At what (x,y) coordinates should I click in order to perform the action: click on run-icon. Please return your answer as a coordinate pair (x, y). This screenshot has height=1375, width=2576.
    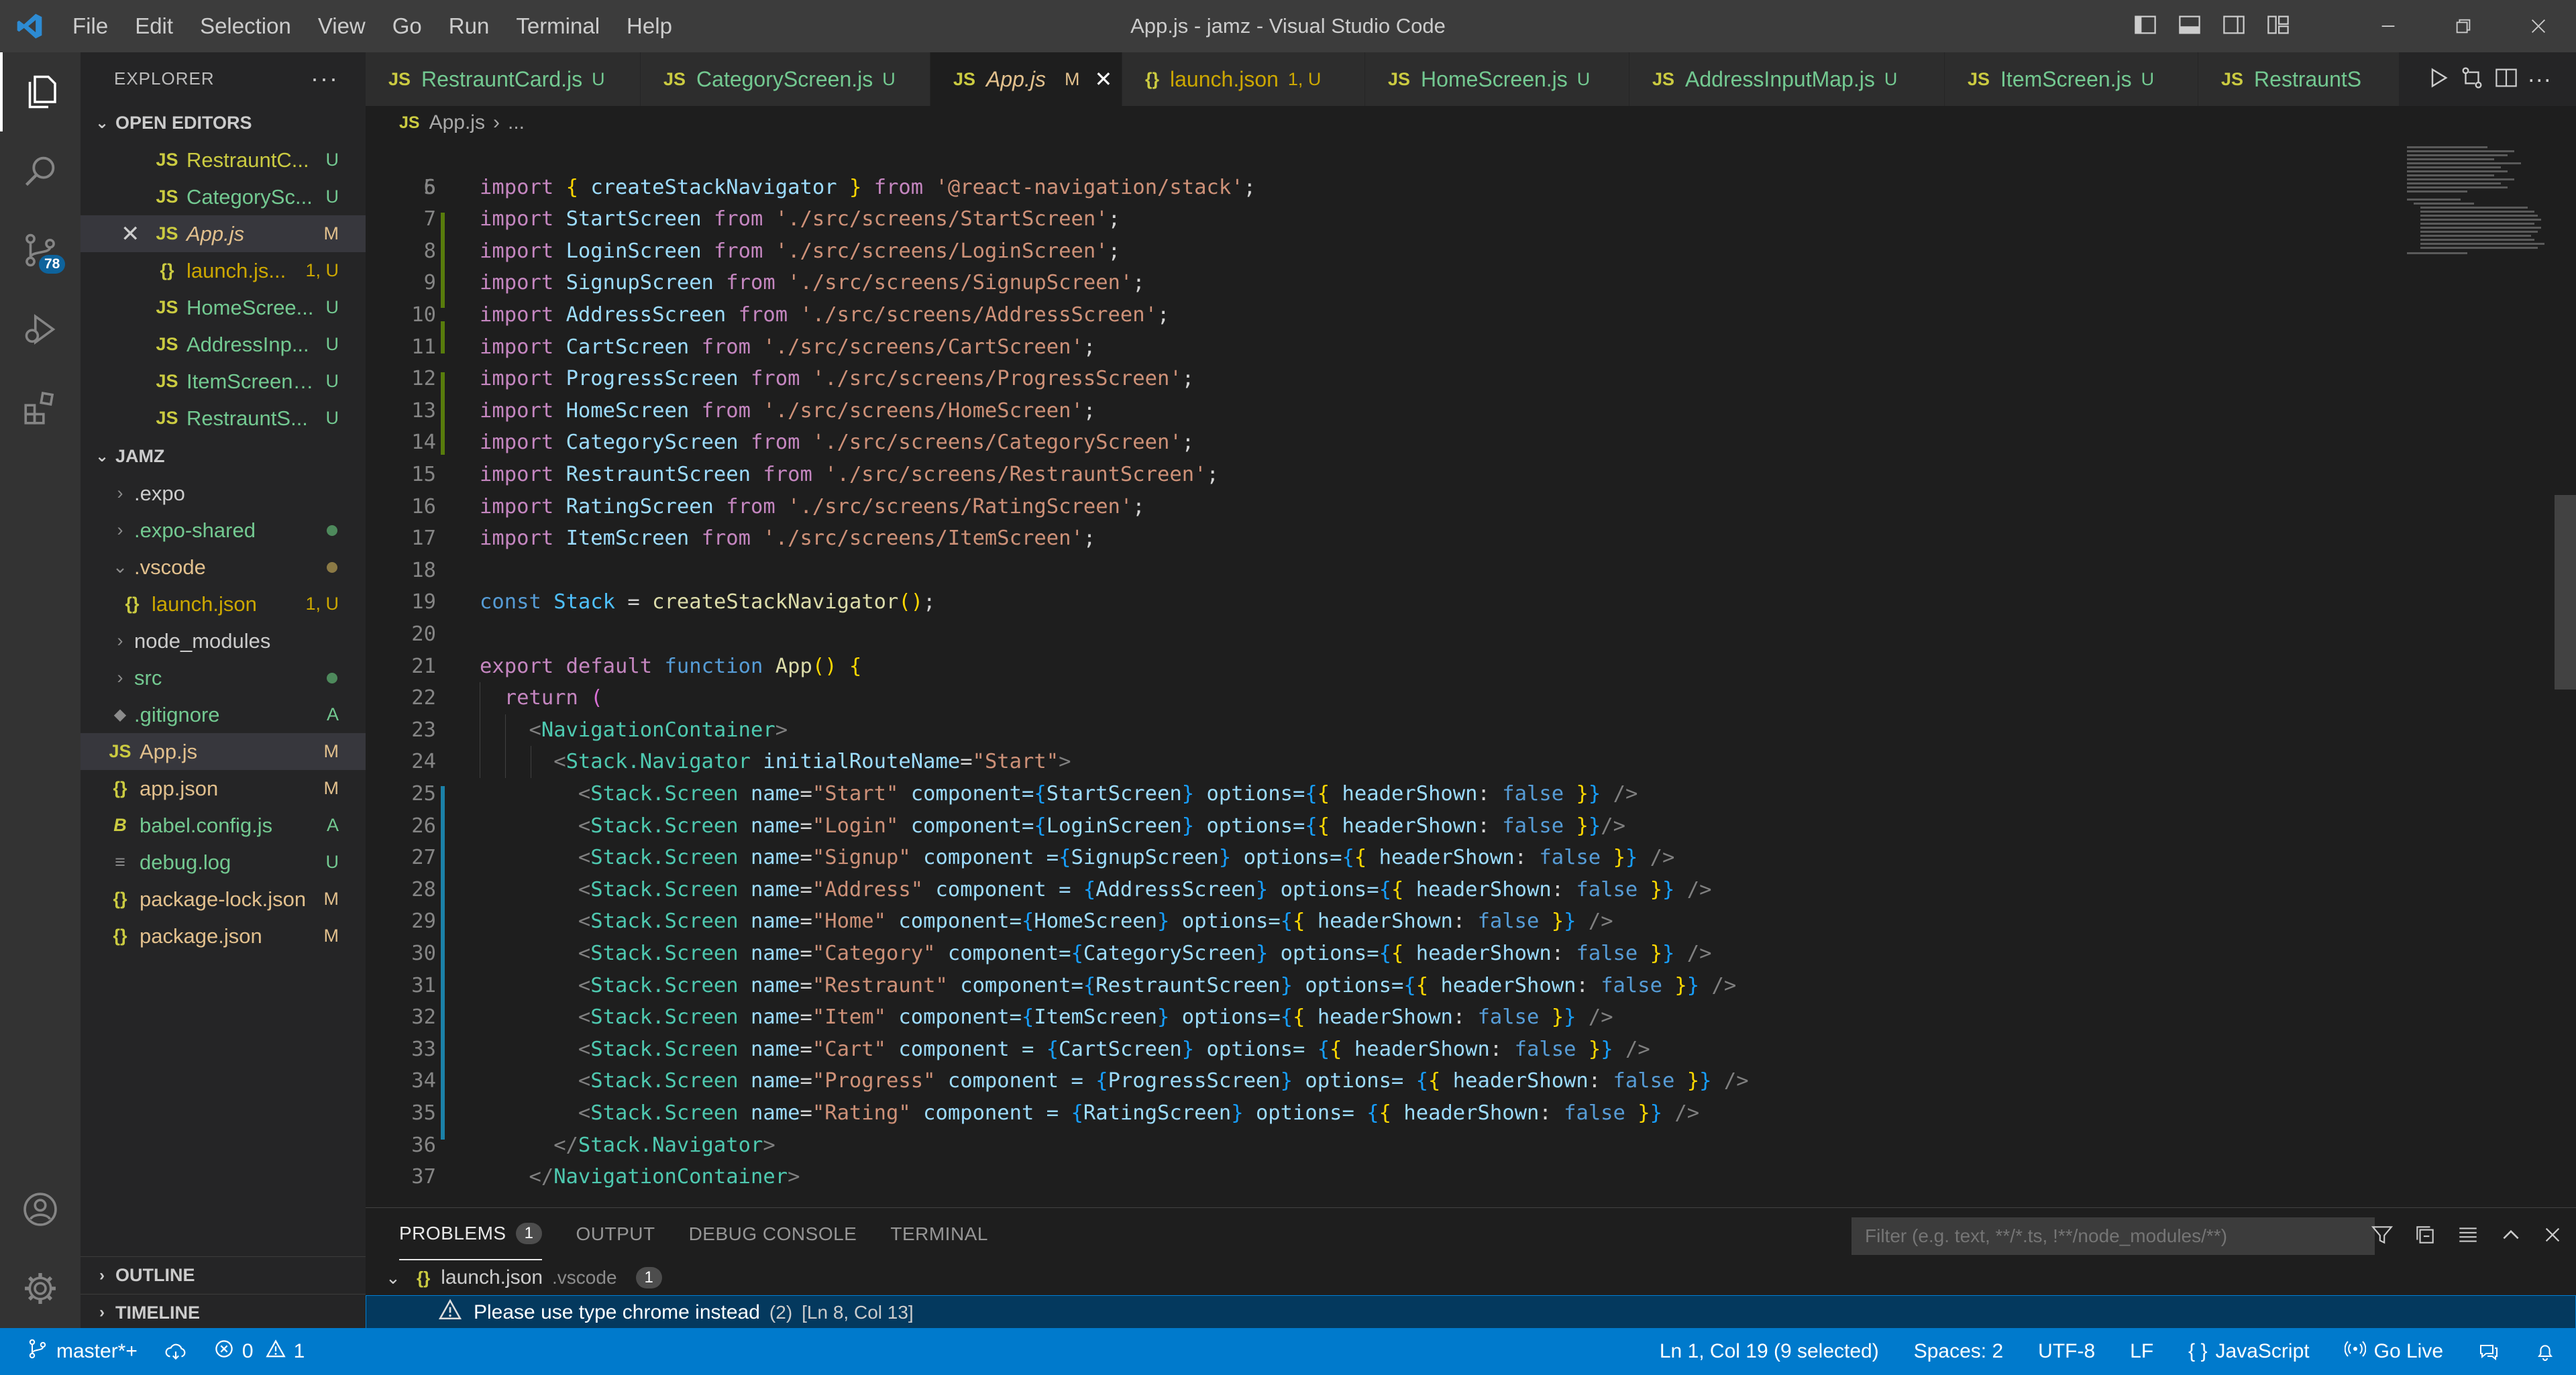
    Looking at the image, I should click on (2438, 80).